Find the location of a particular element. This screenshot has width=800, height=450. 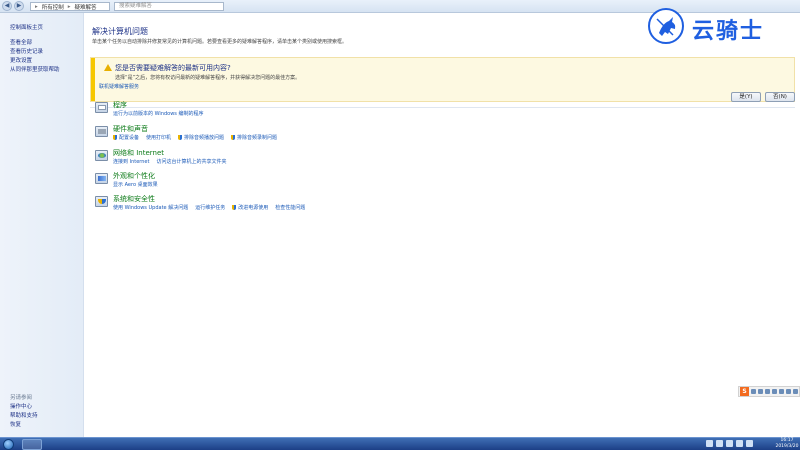

category-network-internet: 网络和 Internet 连接到 Internet 访问这台计算机上的共享文件夹 is located at coordinates (443, 159).